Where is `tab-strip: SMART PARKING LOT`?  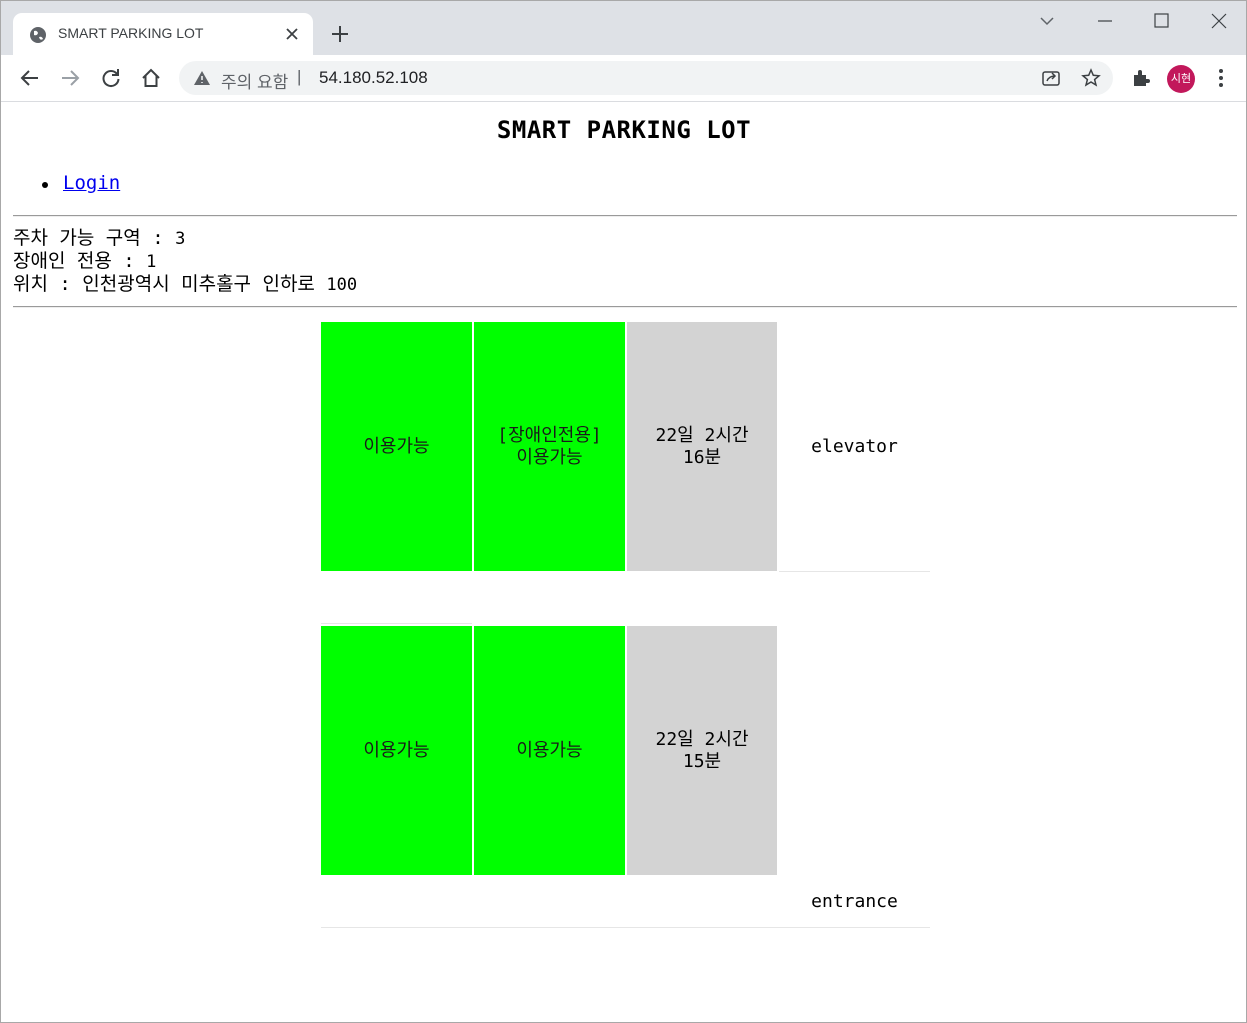
tab-strip: SMART PARKING LOT is located at coordinates (623, 28).